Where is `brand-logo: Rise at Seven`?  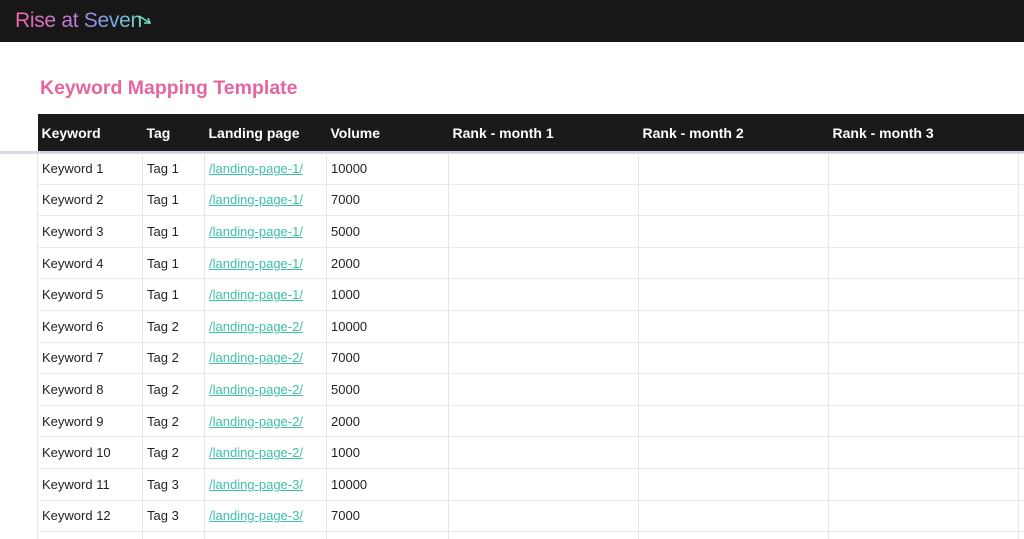 brand-logo: Rise at Seven is located at coordinates (78, 21).